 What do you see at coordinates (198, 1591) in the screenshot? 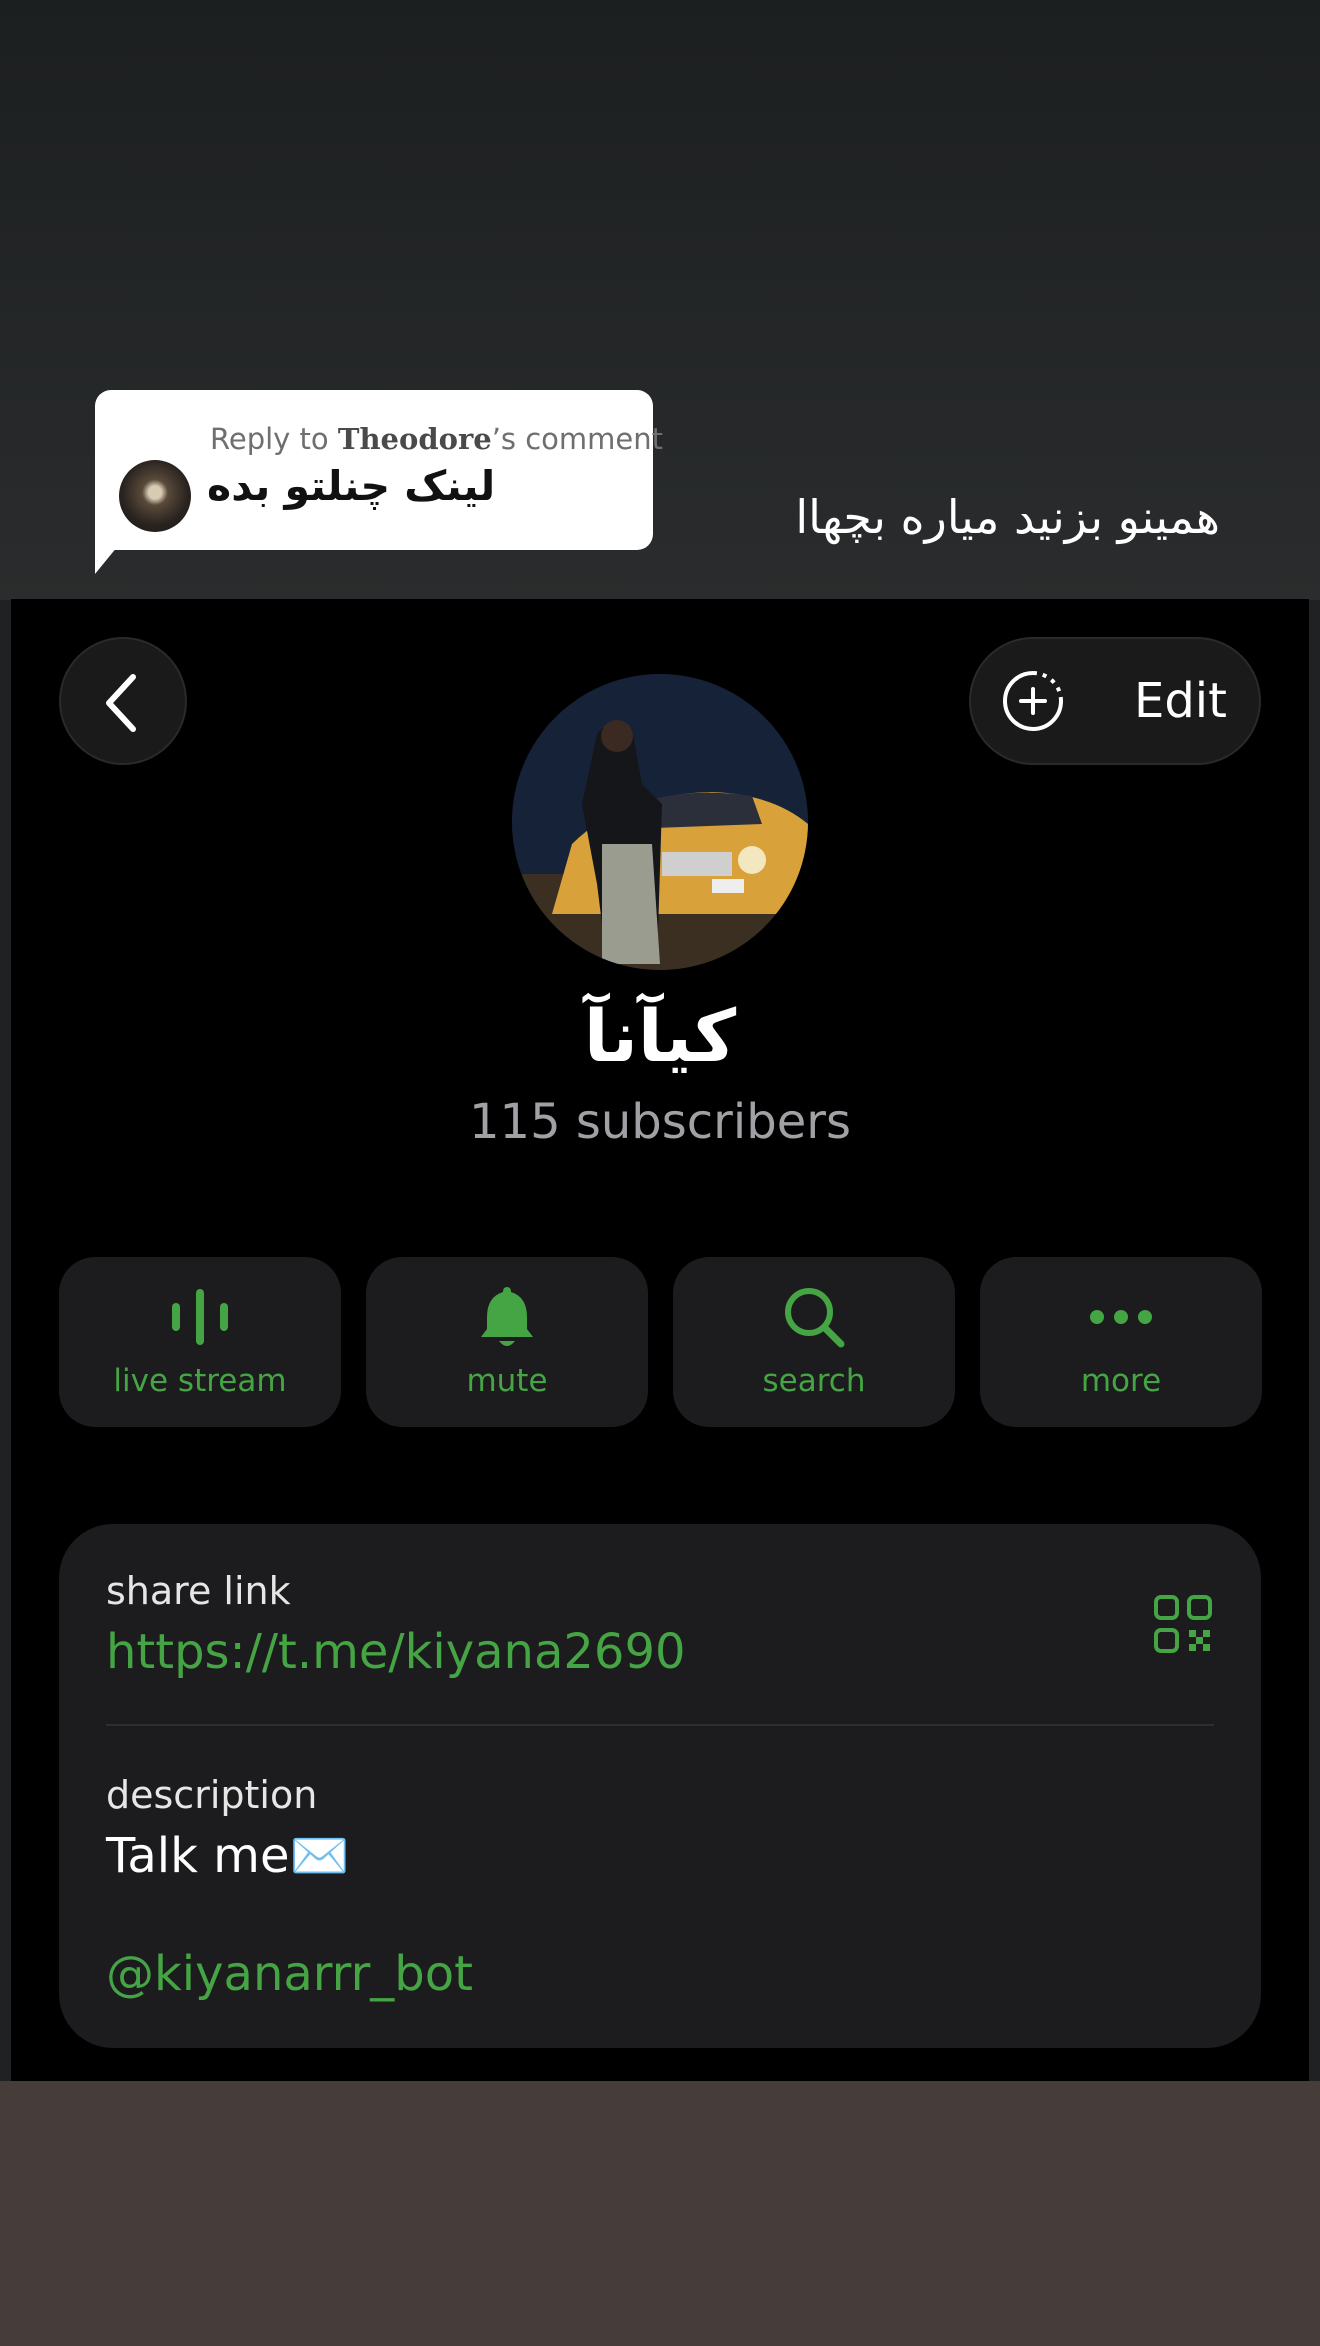
I see `share-link-label: share link` at bounding box center [198, 1591].